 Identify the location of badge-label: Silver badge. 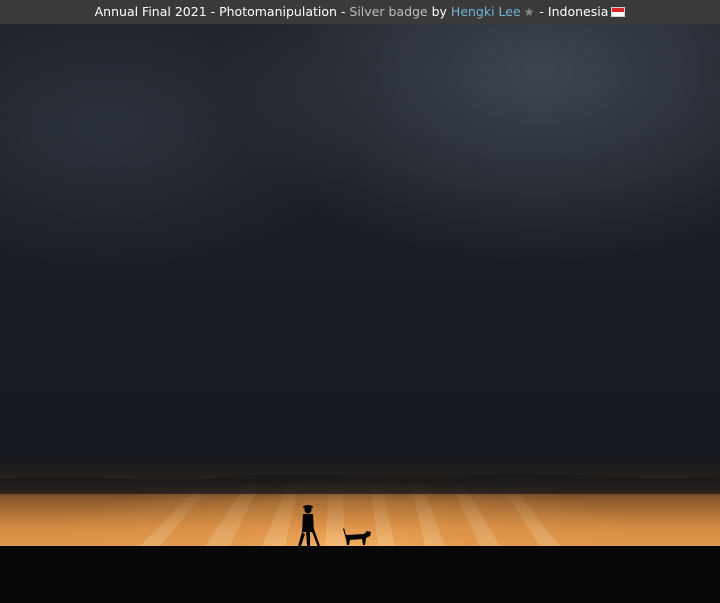
(388, 11).